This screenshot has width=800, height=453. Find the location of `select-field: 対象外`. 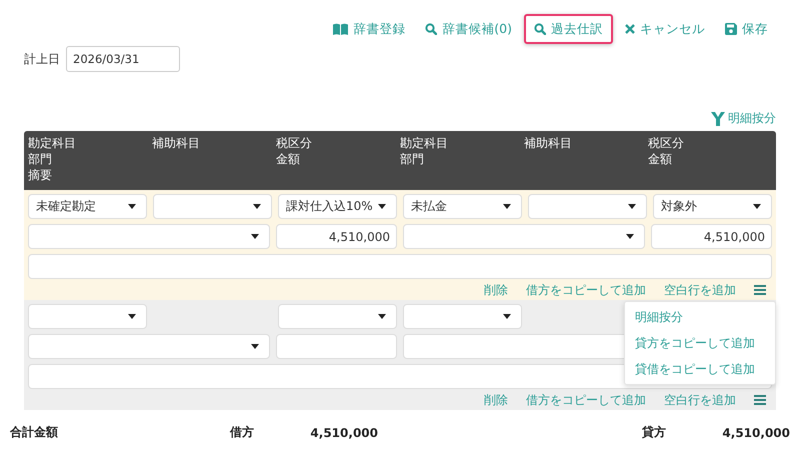

select-field: 対象外 is located at coordinates (712, 206).